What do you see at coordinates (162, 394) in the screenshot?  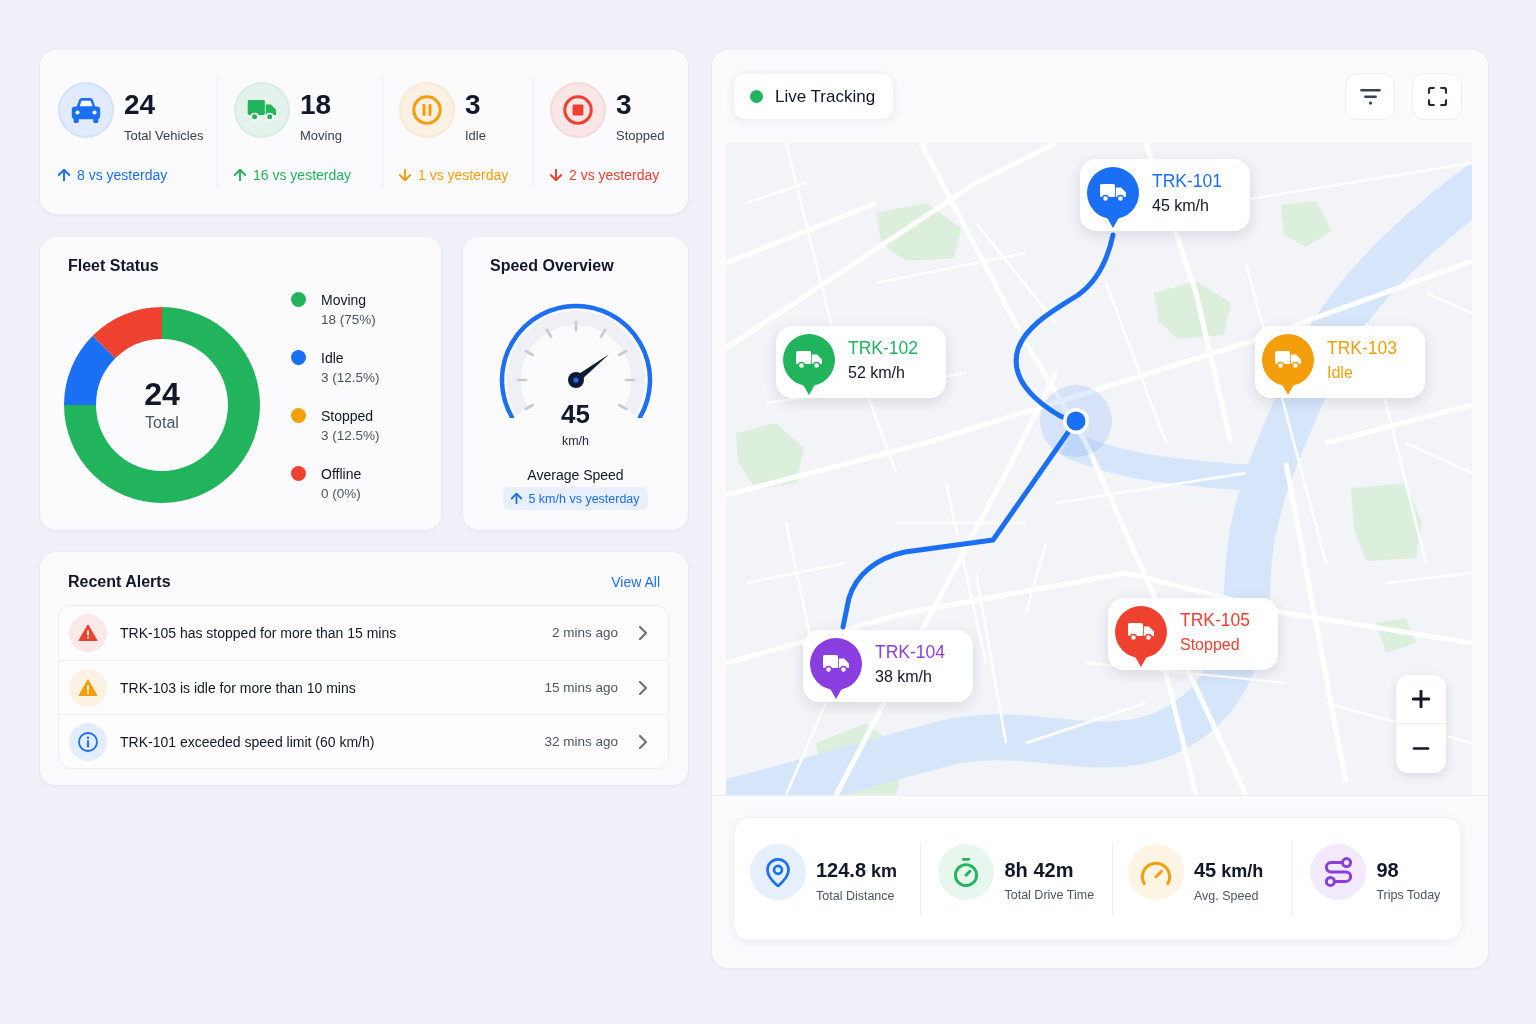 I see `donut-total: 24` at bounding box center [162, 394].